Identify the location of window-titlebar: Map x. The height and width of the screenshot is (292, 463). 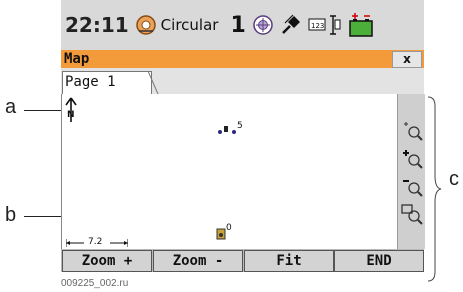
(242, 59).